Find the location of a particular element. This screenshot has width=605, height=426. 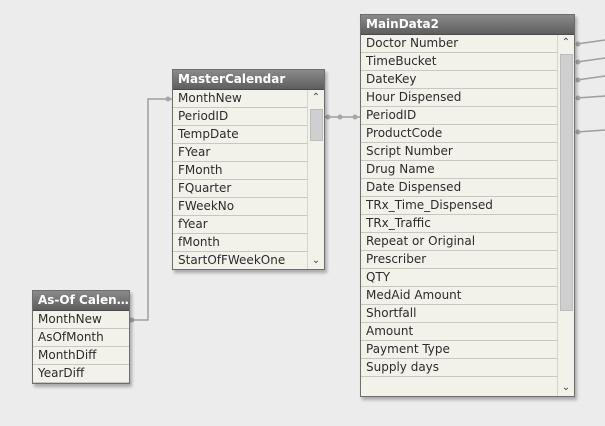

field-row: StartOfFWeekOne is located at coordinates (240, 260).